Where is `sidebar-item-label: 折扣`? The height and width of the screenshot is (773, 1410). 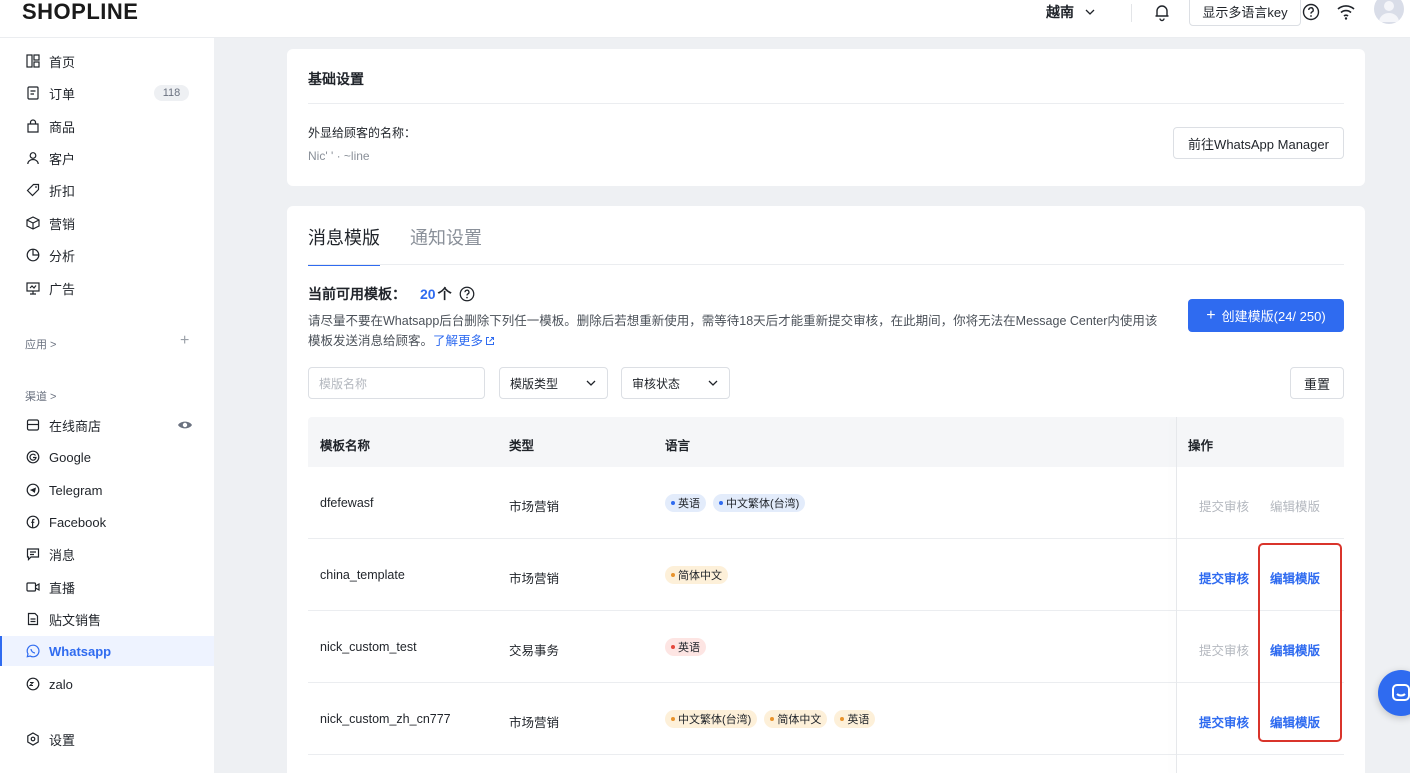
sidebar-item-label: 折扣 is located at coordinates (62, 191).